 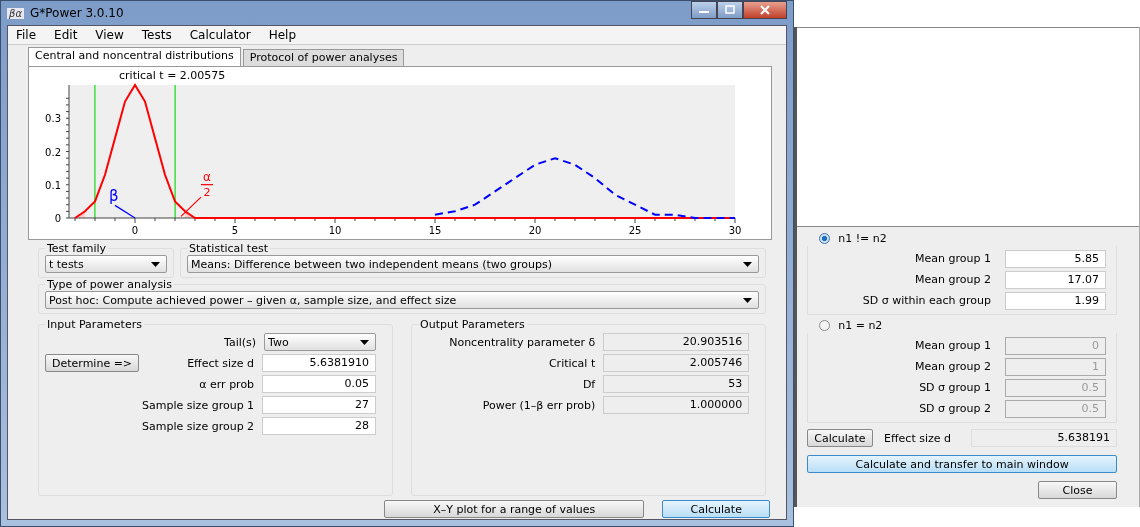 I want to click on menu-item: File, so click(x=26, y=35).